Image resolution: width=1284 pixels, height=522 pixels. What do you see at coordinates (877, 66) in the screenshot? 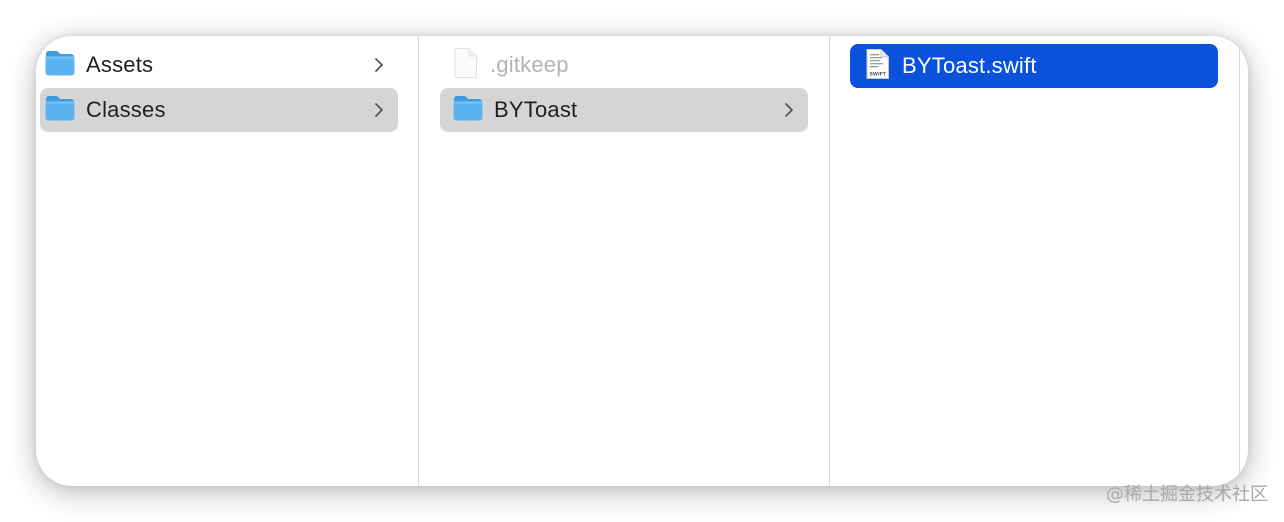
I see `swift-file-icon: SWIFT` at bounding box center [877, 66].